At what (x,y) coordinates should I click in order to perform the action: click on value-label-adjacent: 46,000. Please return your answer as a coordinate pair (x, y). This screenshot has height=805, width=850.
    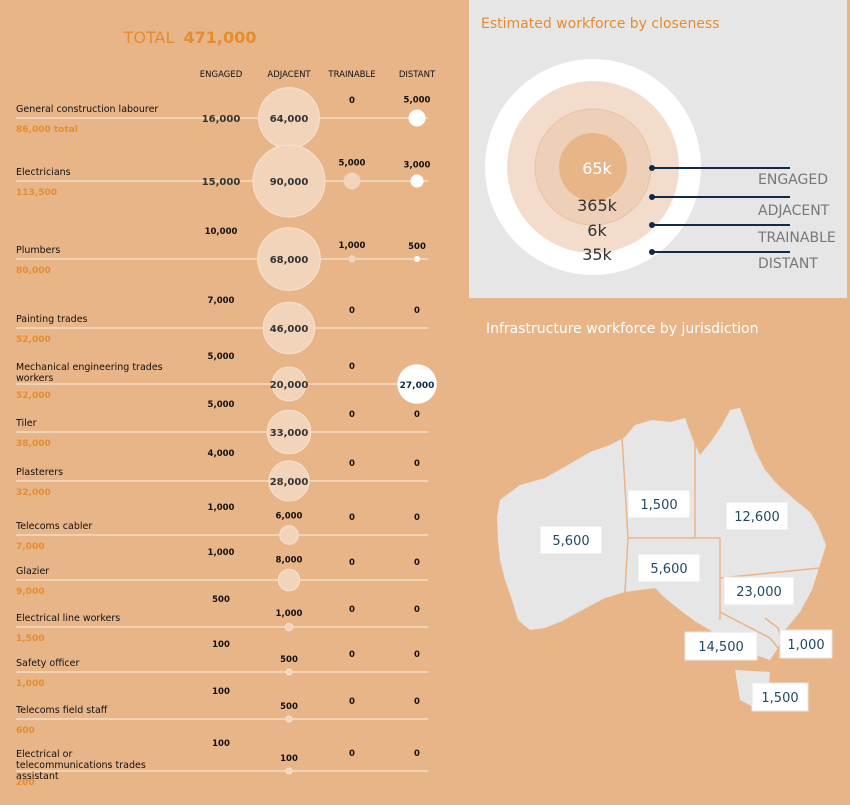
    Looking at the image, I should click on (289, 329).